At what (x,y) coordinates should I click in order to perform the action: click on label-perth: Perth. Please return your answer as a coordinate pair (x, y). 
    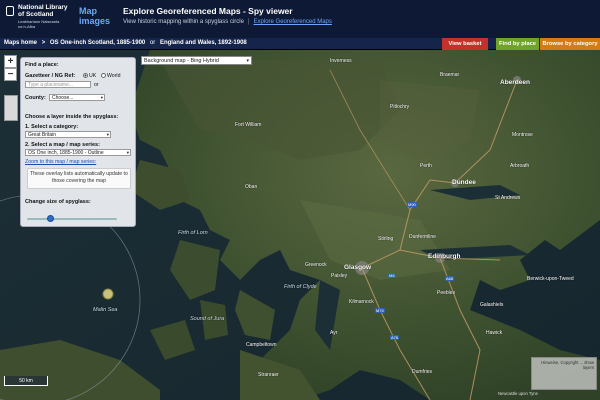
    Looking at the image, I should click on (426, 166).